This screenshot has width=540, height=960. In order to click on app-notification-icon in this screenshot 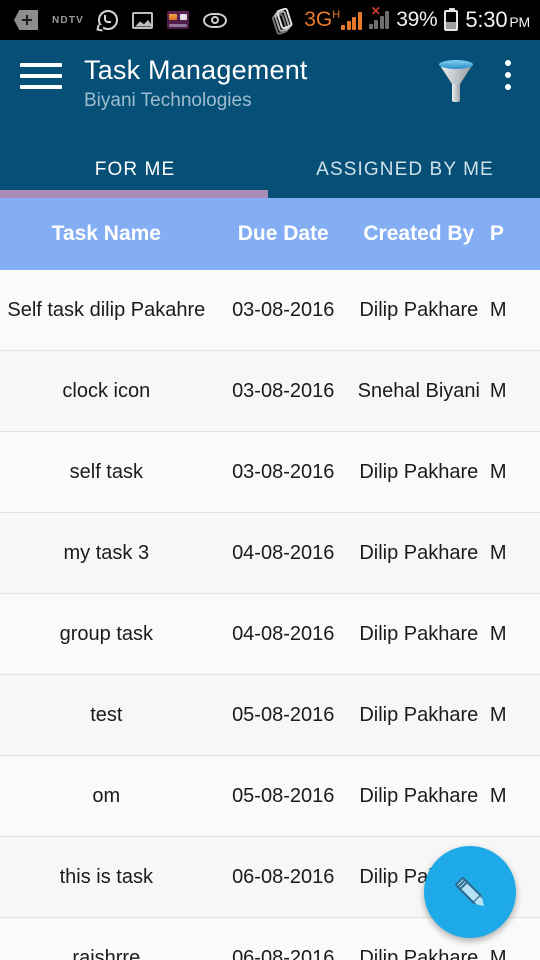, I will do `click(178, 20)`.